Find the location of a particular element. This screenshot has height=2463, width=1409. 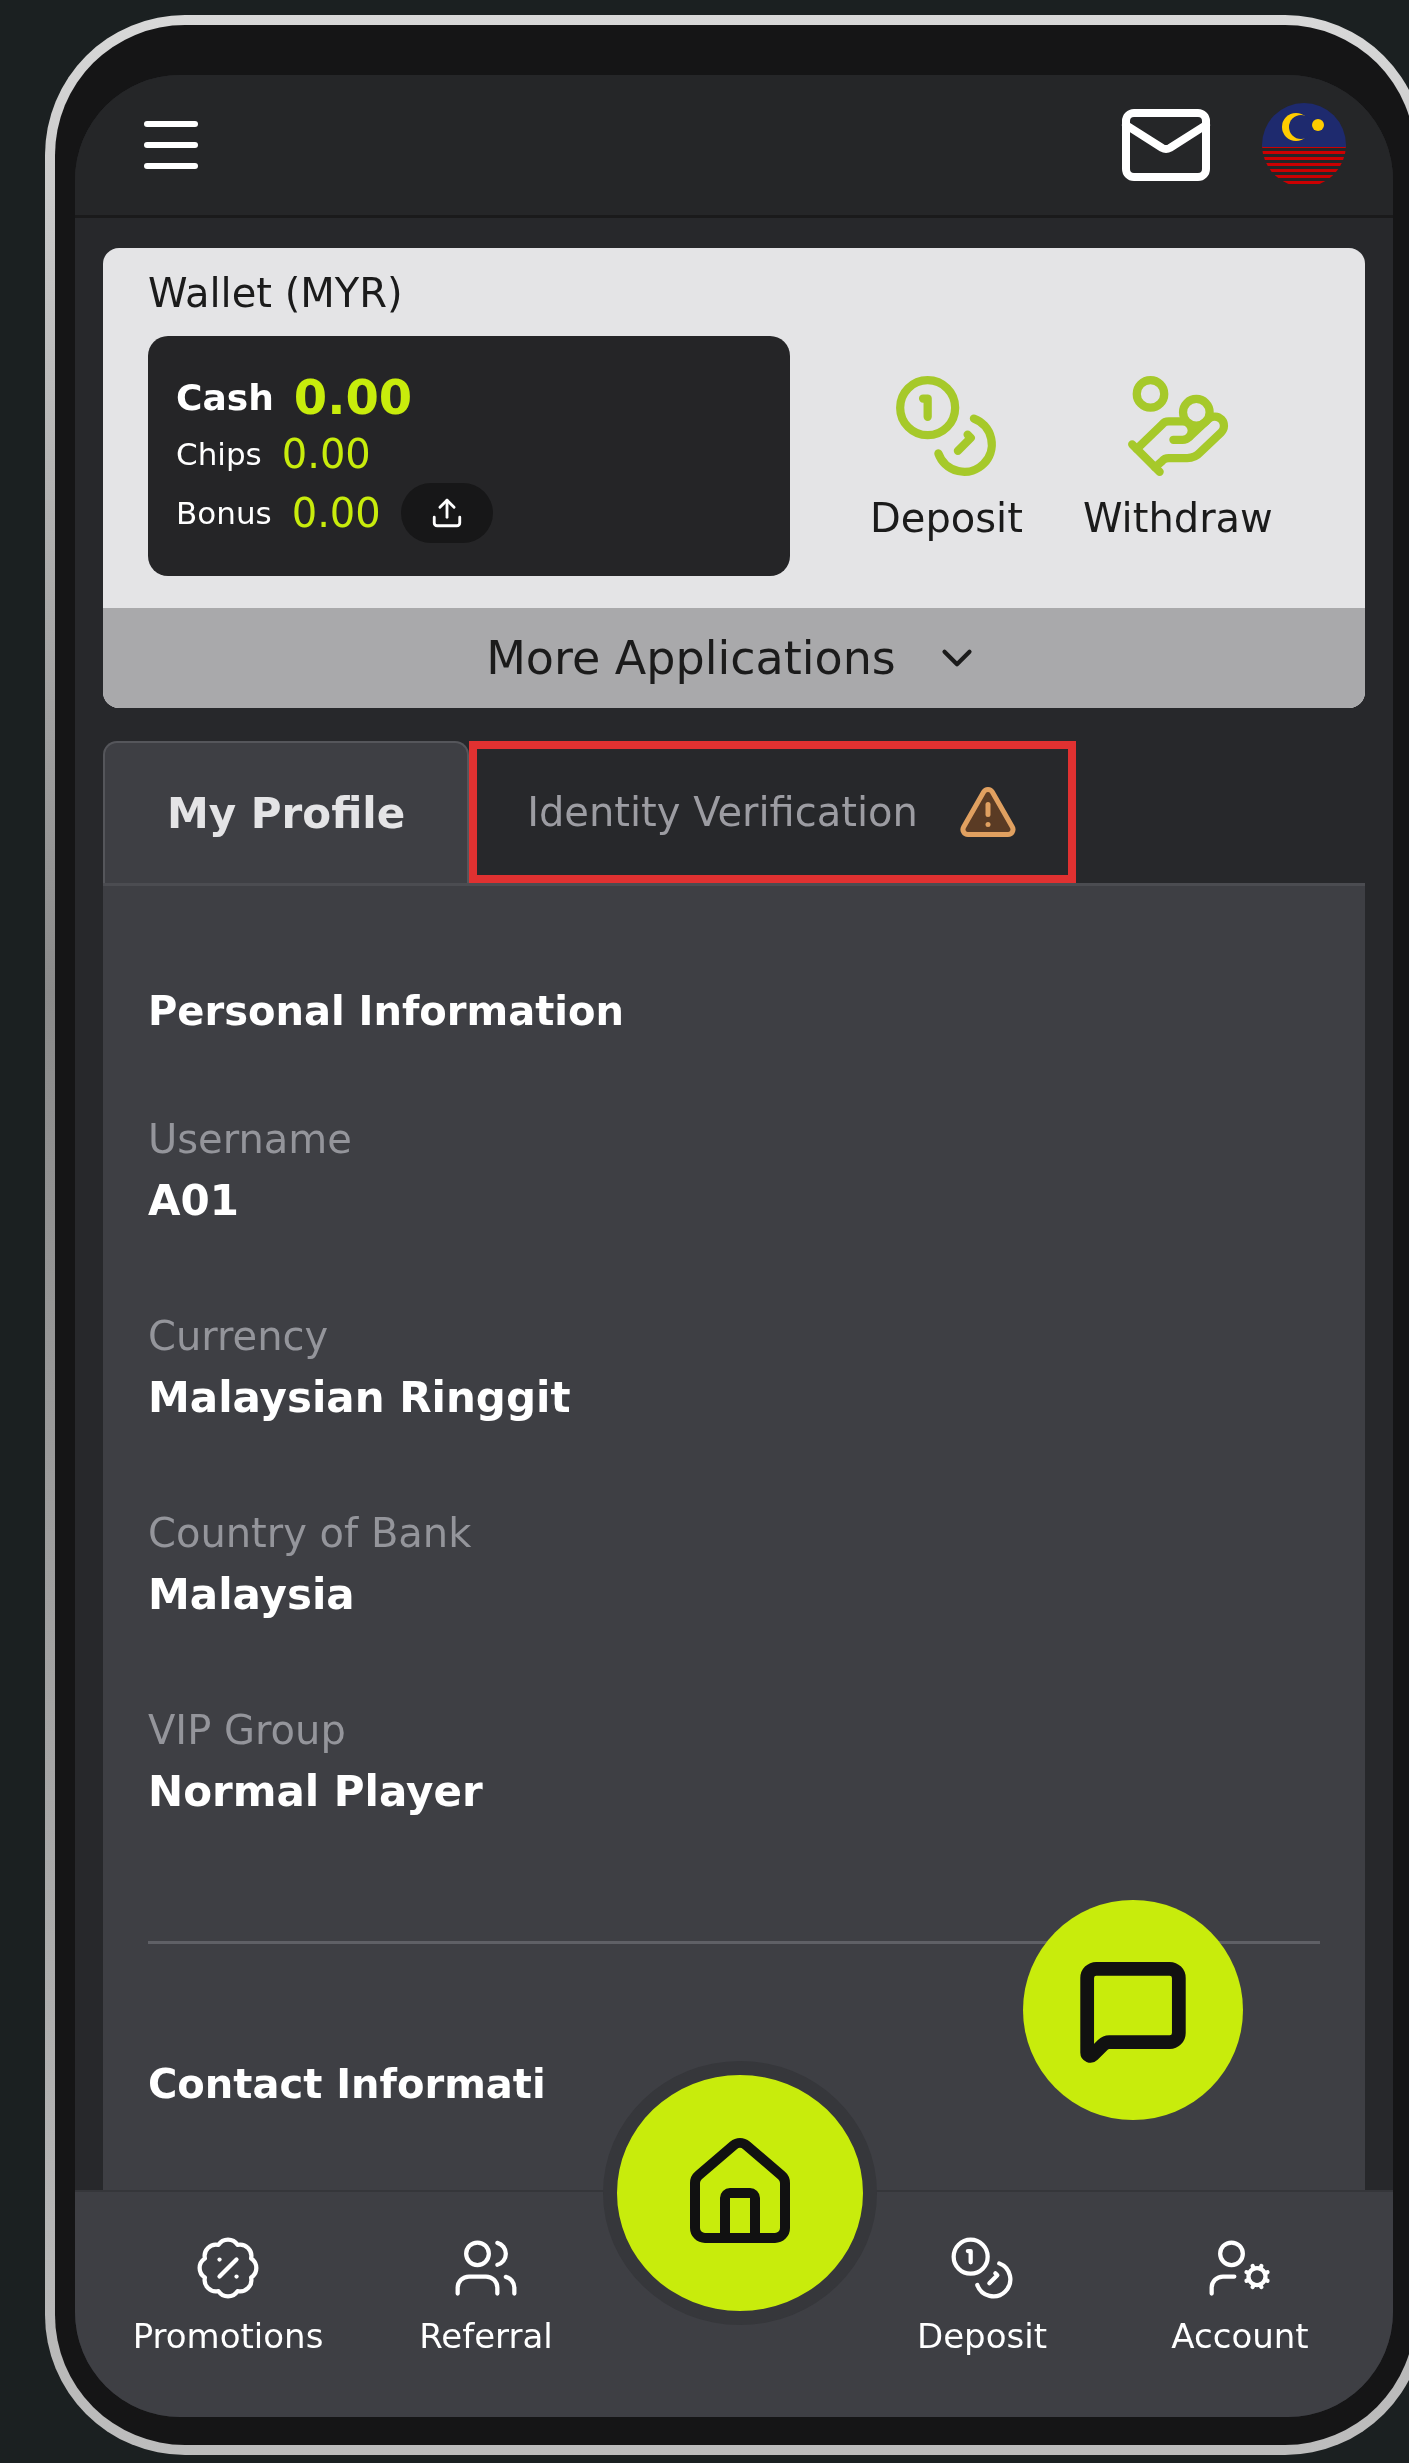

field-value: Normal Player is located at coordinates (316, 1791).